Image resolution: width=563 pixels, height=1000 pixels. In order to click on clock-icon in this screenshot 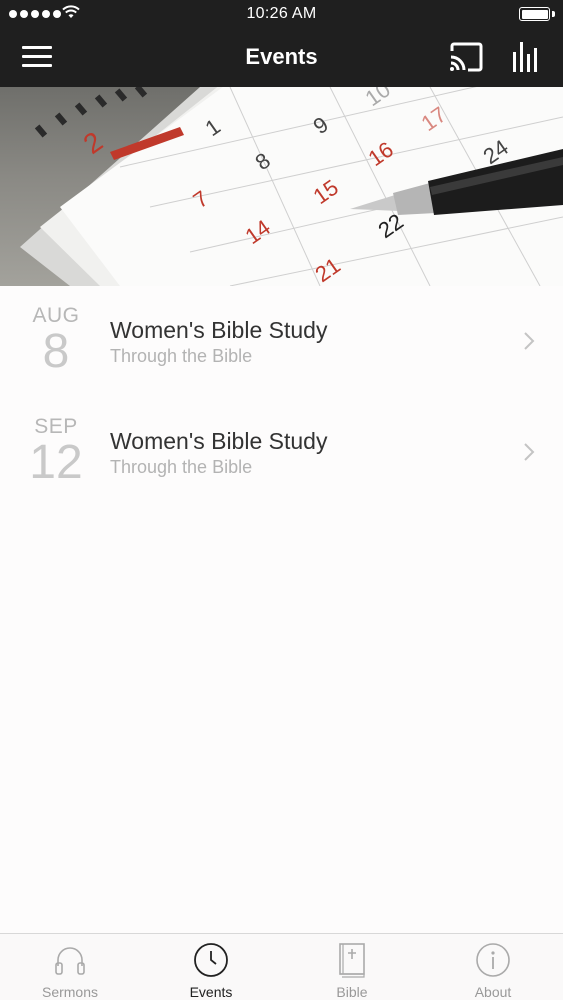, I will do `click(211, 960)`.